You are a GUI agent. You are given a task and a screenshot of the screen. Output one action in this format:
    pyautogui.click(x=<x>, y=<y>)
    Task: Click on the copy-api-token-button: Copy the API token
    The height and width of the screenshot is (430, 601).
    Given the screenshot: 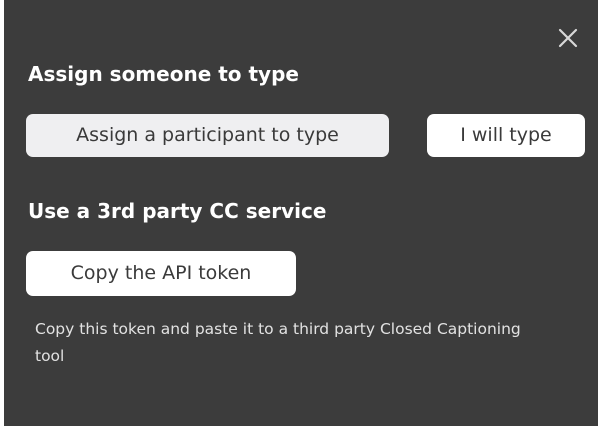 What is the action you would take?
    pyautogui.click(x=161, y=273)
    